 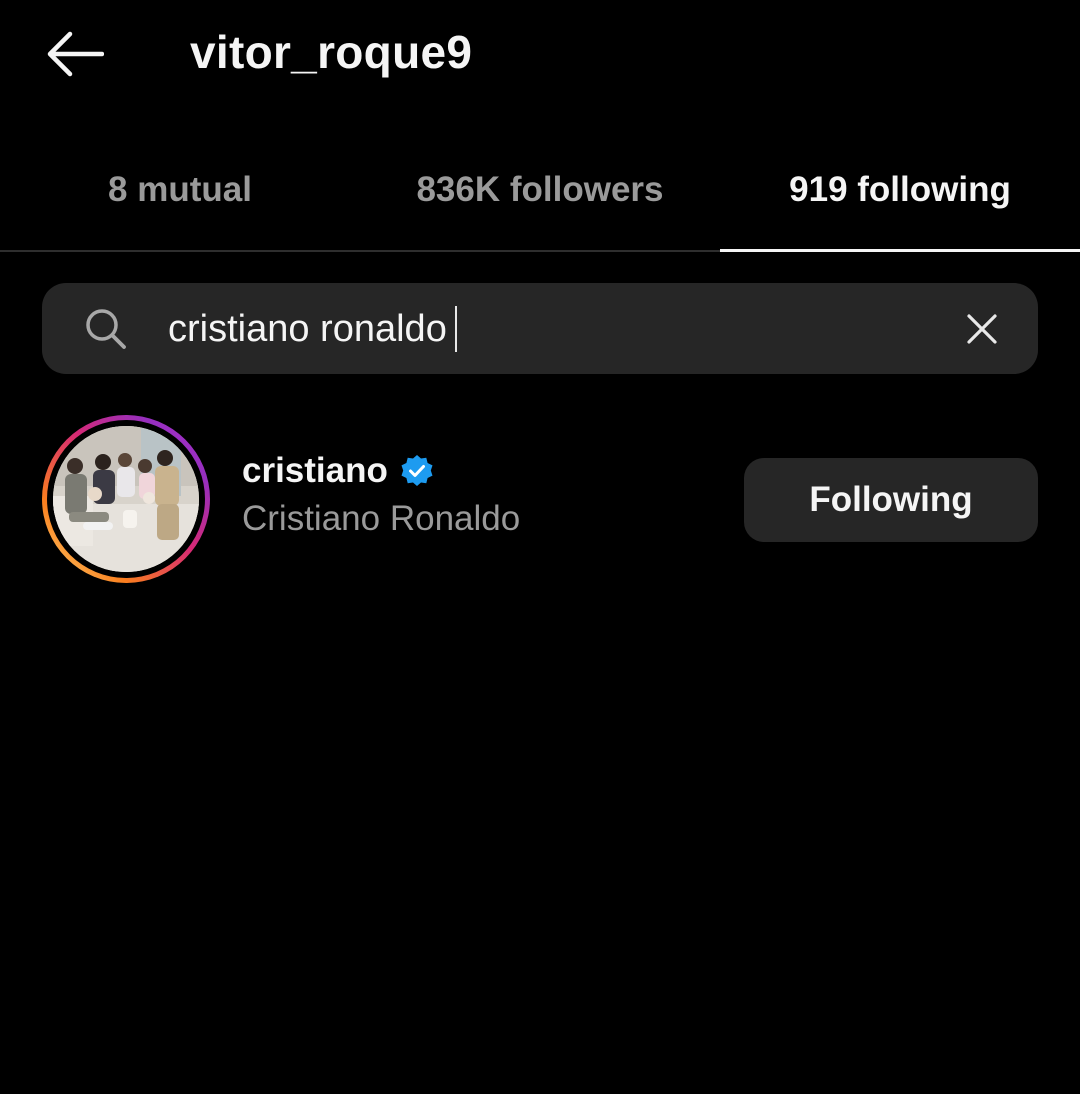 I want to click on search-bar: cristiano ronaldo, so click(x=540, y=328).